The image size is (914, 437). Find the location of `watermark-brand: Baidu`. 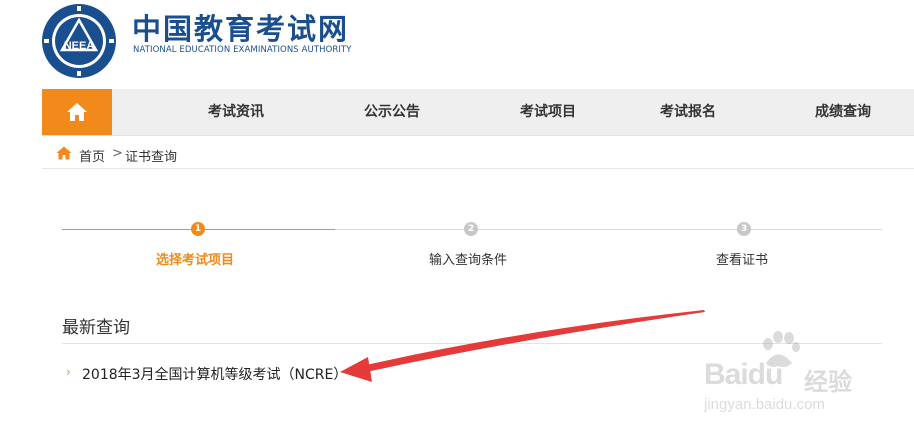

watermark-brand: Baidu is located at coordinates (743, 374).